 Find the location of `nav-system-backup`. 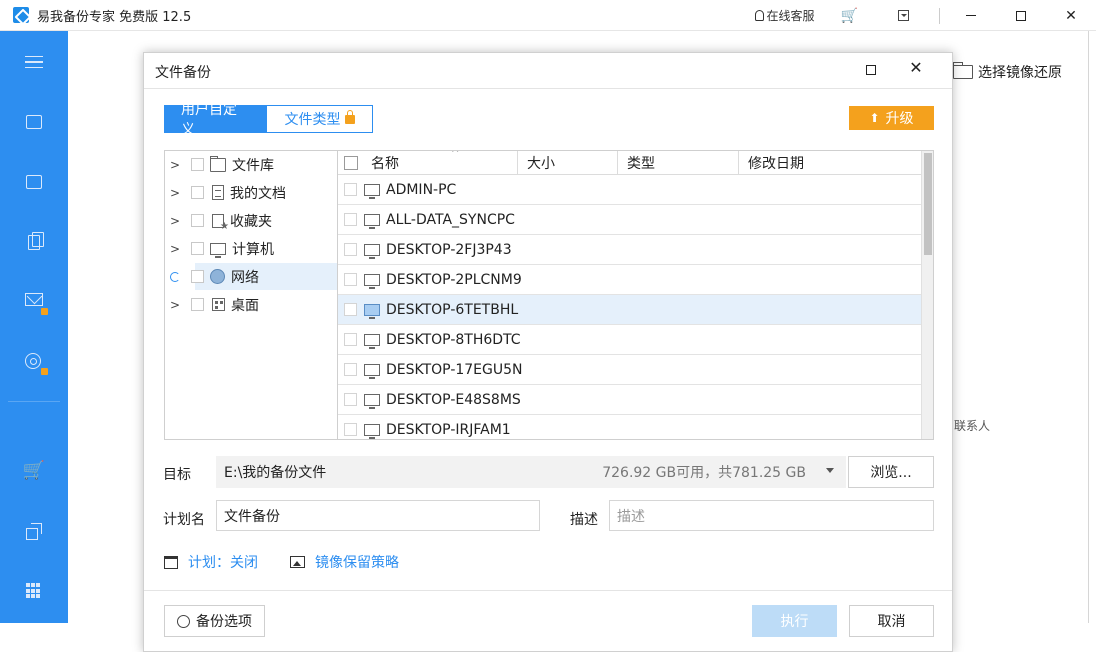

nav-system-backup is located at coordinates (34, 182).